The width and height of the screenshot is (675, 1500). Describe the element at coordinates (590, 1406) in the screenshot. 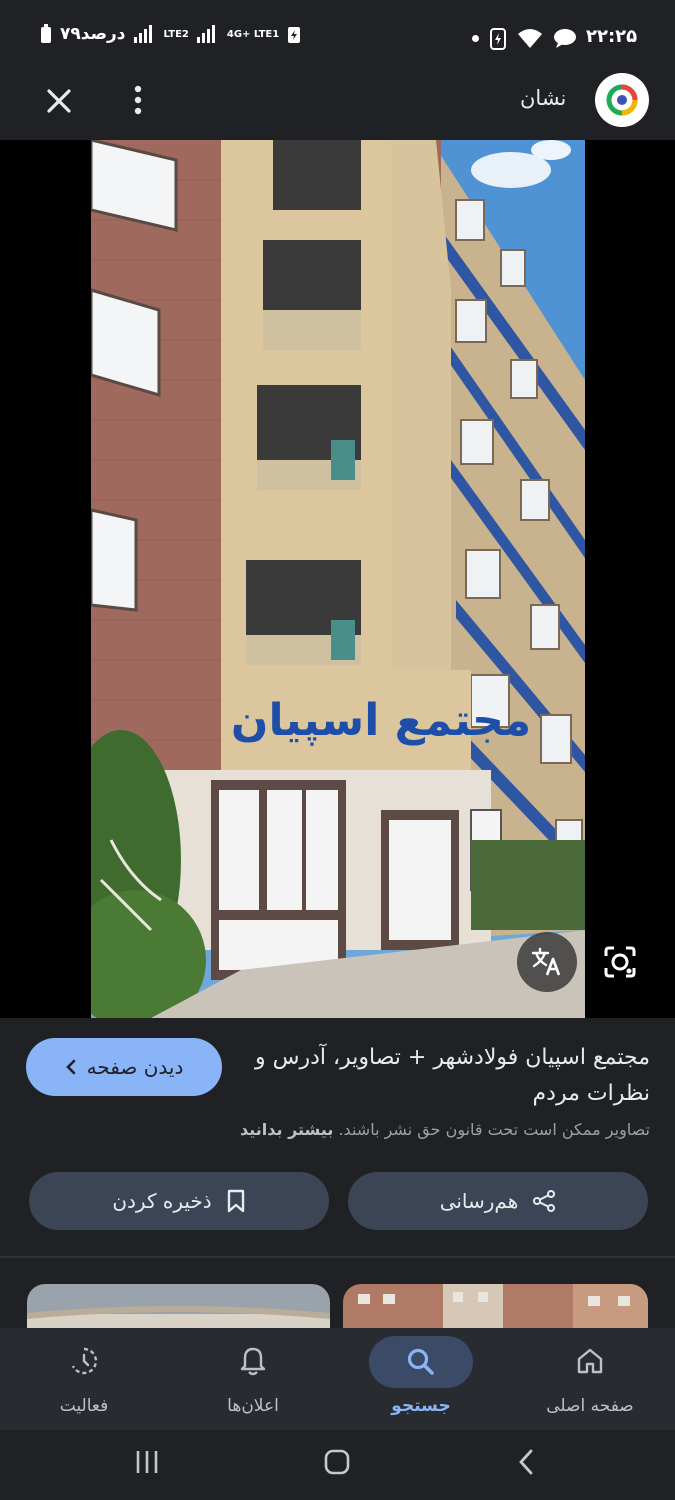

I see `nav-home-label: صفحه اصلی` at that location.